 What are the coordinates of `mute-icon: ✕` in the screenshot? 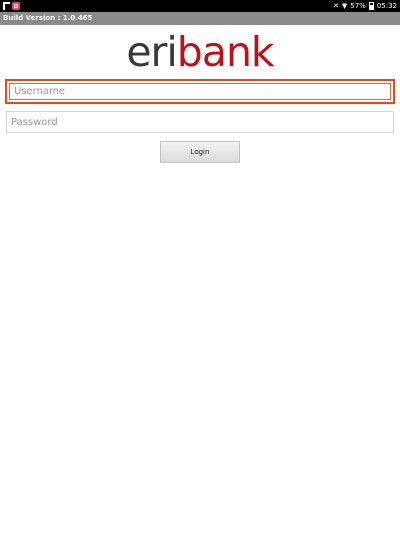 It's located at (335, 6).